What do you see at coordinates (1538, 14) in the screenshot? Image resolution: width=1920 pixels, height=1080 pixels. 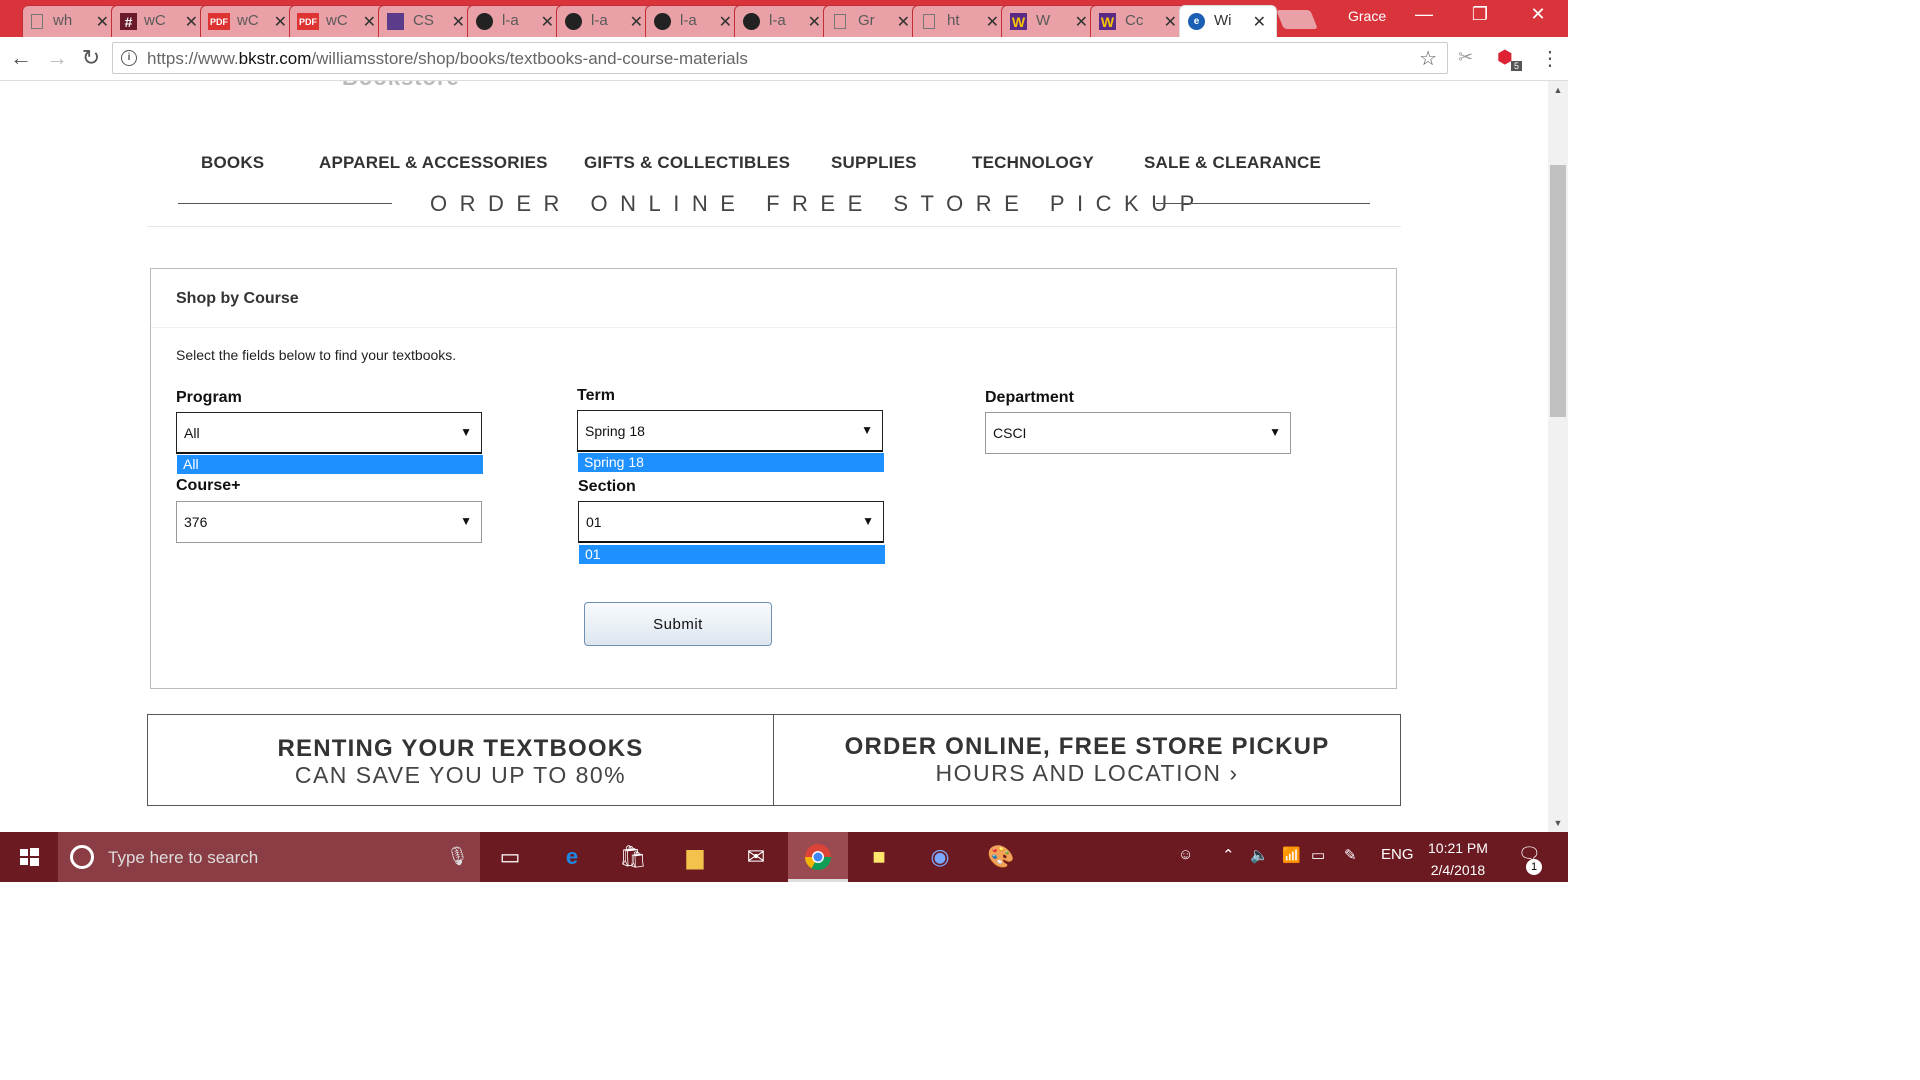 I see `close-window-icon: ✕` at bounding box center [1538, 14].